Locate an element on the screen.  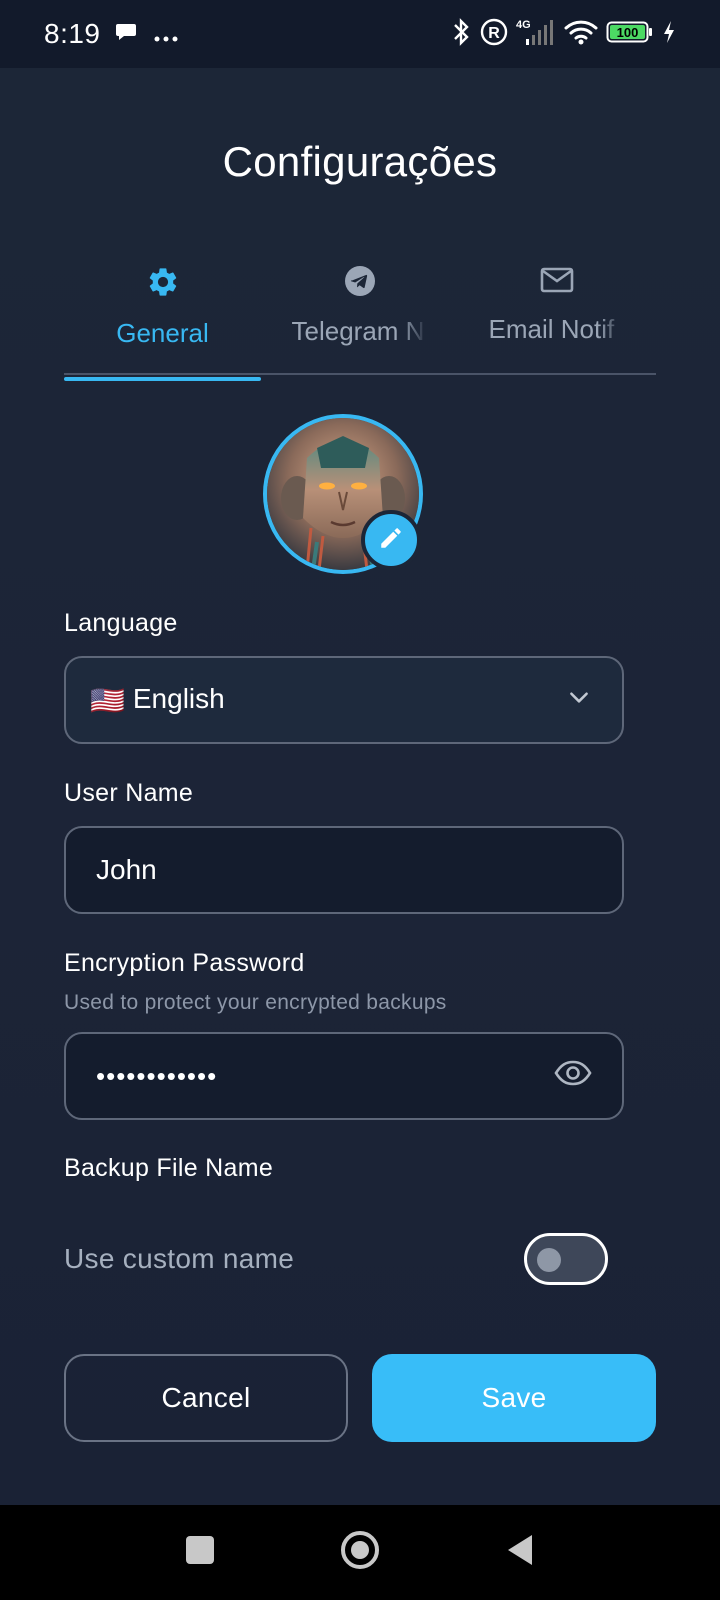
tab-bar: General Telegram N Email Notif is located at coordinates (360, 319).